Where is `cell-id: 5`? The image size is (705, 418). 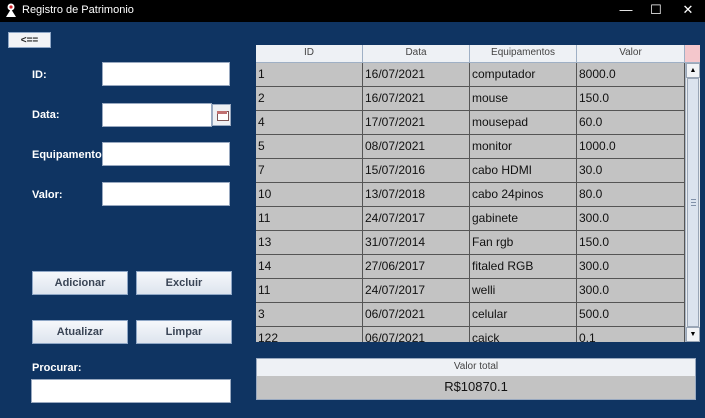
cell-id: 5 is located at coordinates (309, 147).